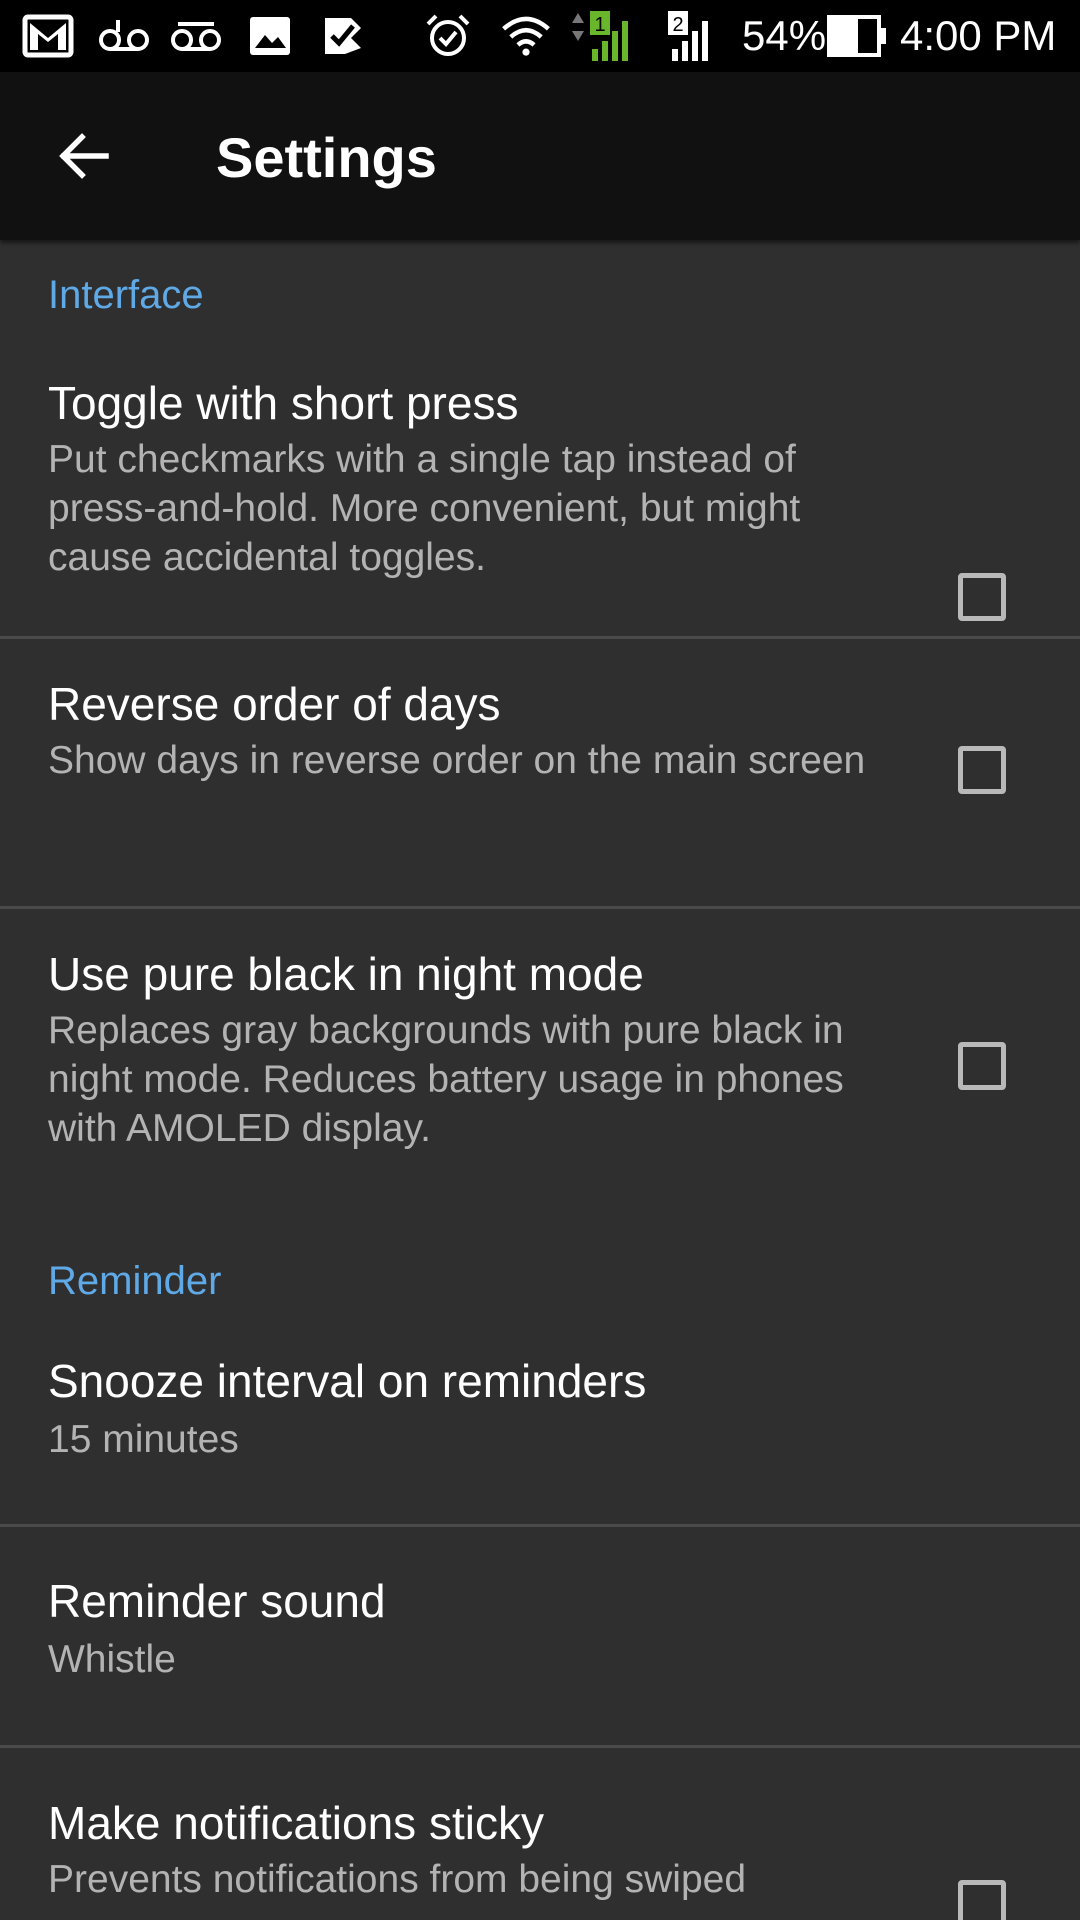 The height and width of the screenshot is (1920, 1080). Describe the element at coordinates (784, 35) in the screenshot. I see `battery-percent: 54%` at that location.